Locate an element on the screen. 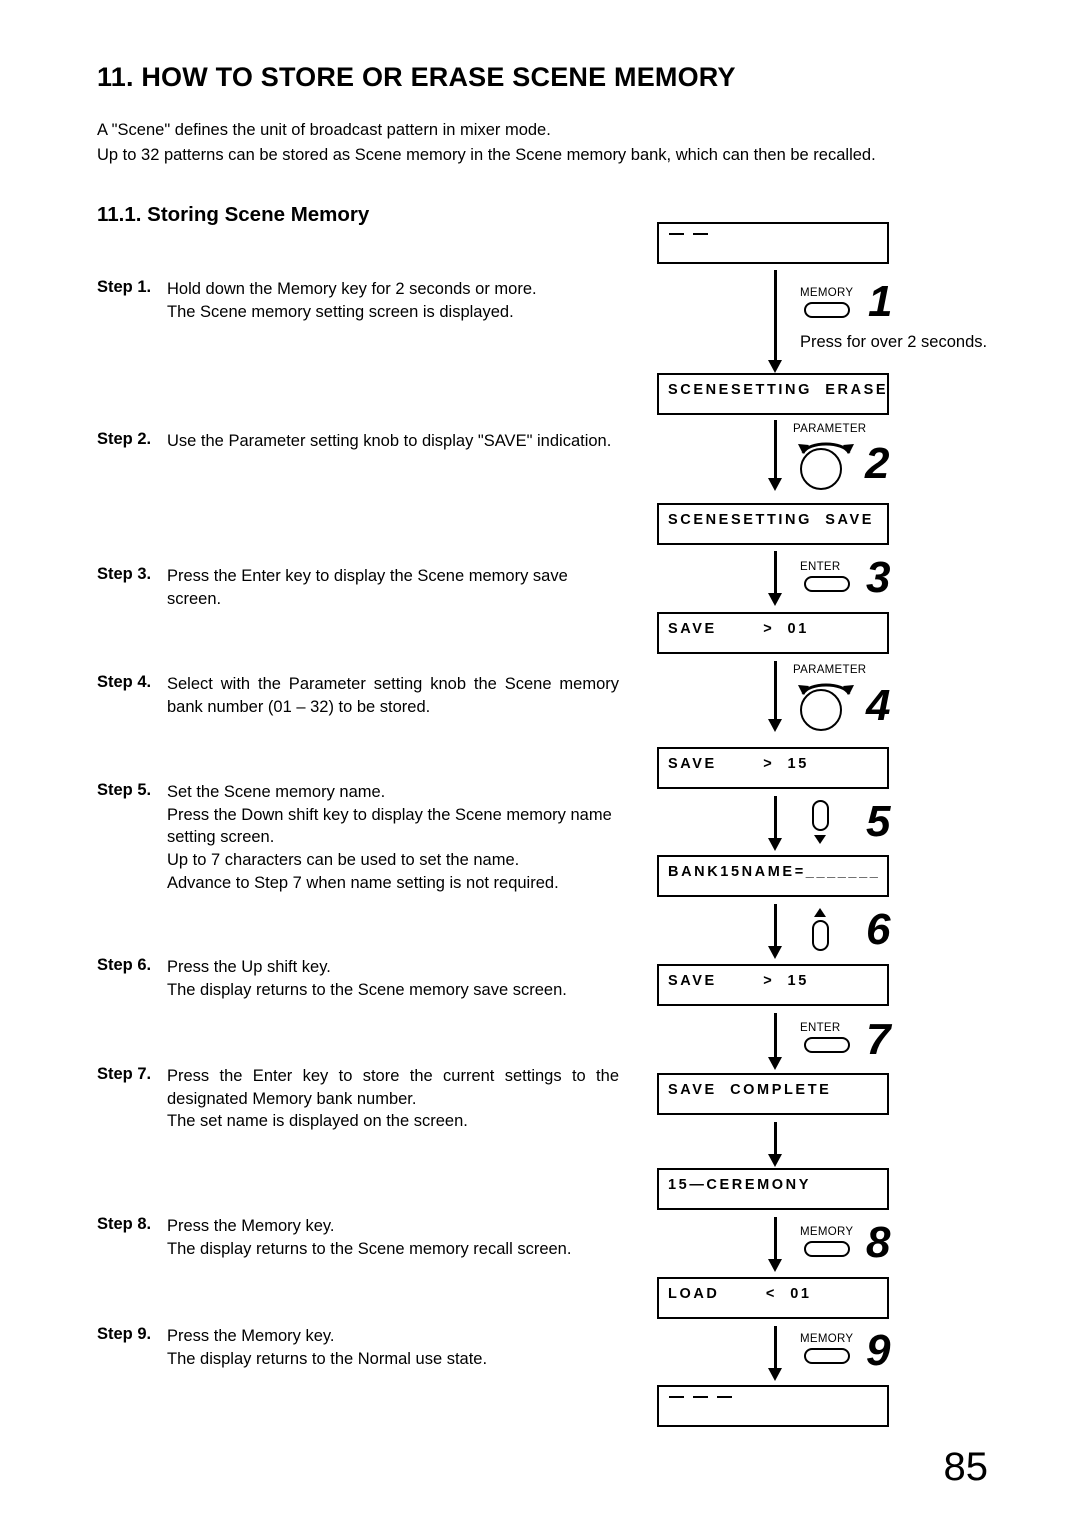 This screenshot has height=1528, width=1080. step-number-3: 3 is located at coordinates (878, 577).